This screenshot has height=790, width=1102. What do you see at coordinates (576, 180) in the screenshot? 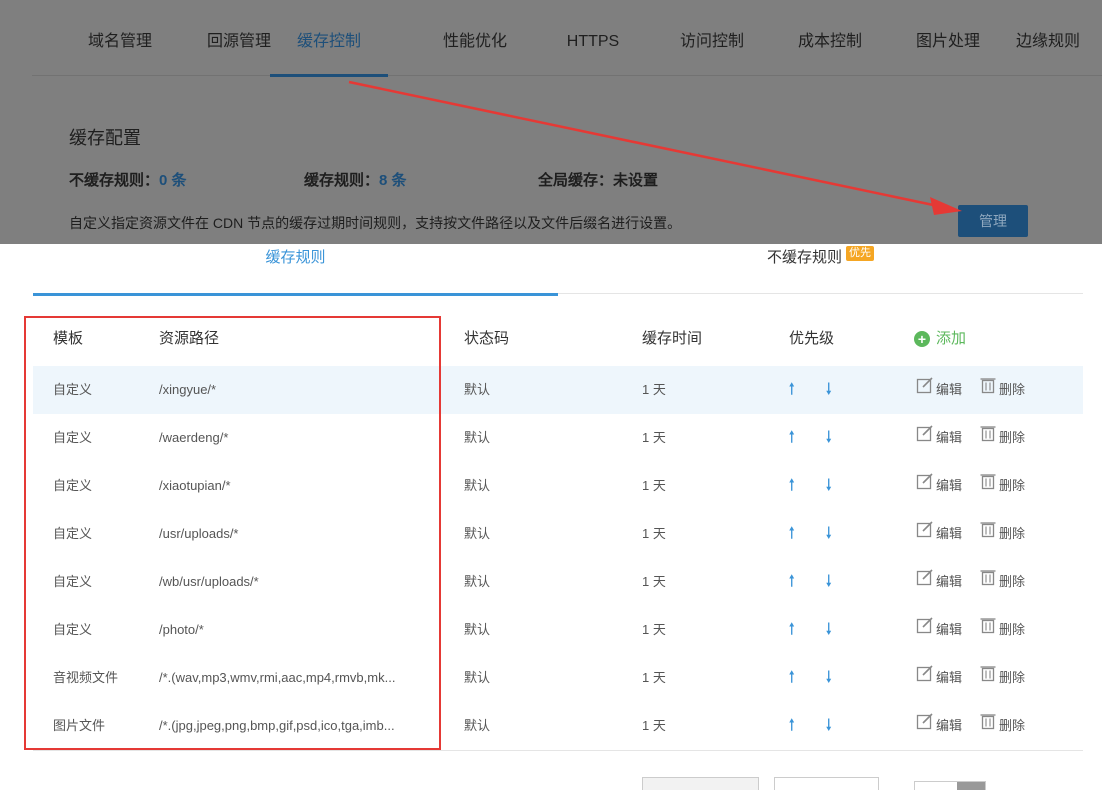
I see `global-cache-label: 全局缓存：` at bounding box center [576, 180].